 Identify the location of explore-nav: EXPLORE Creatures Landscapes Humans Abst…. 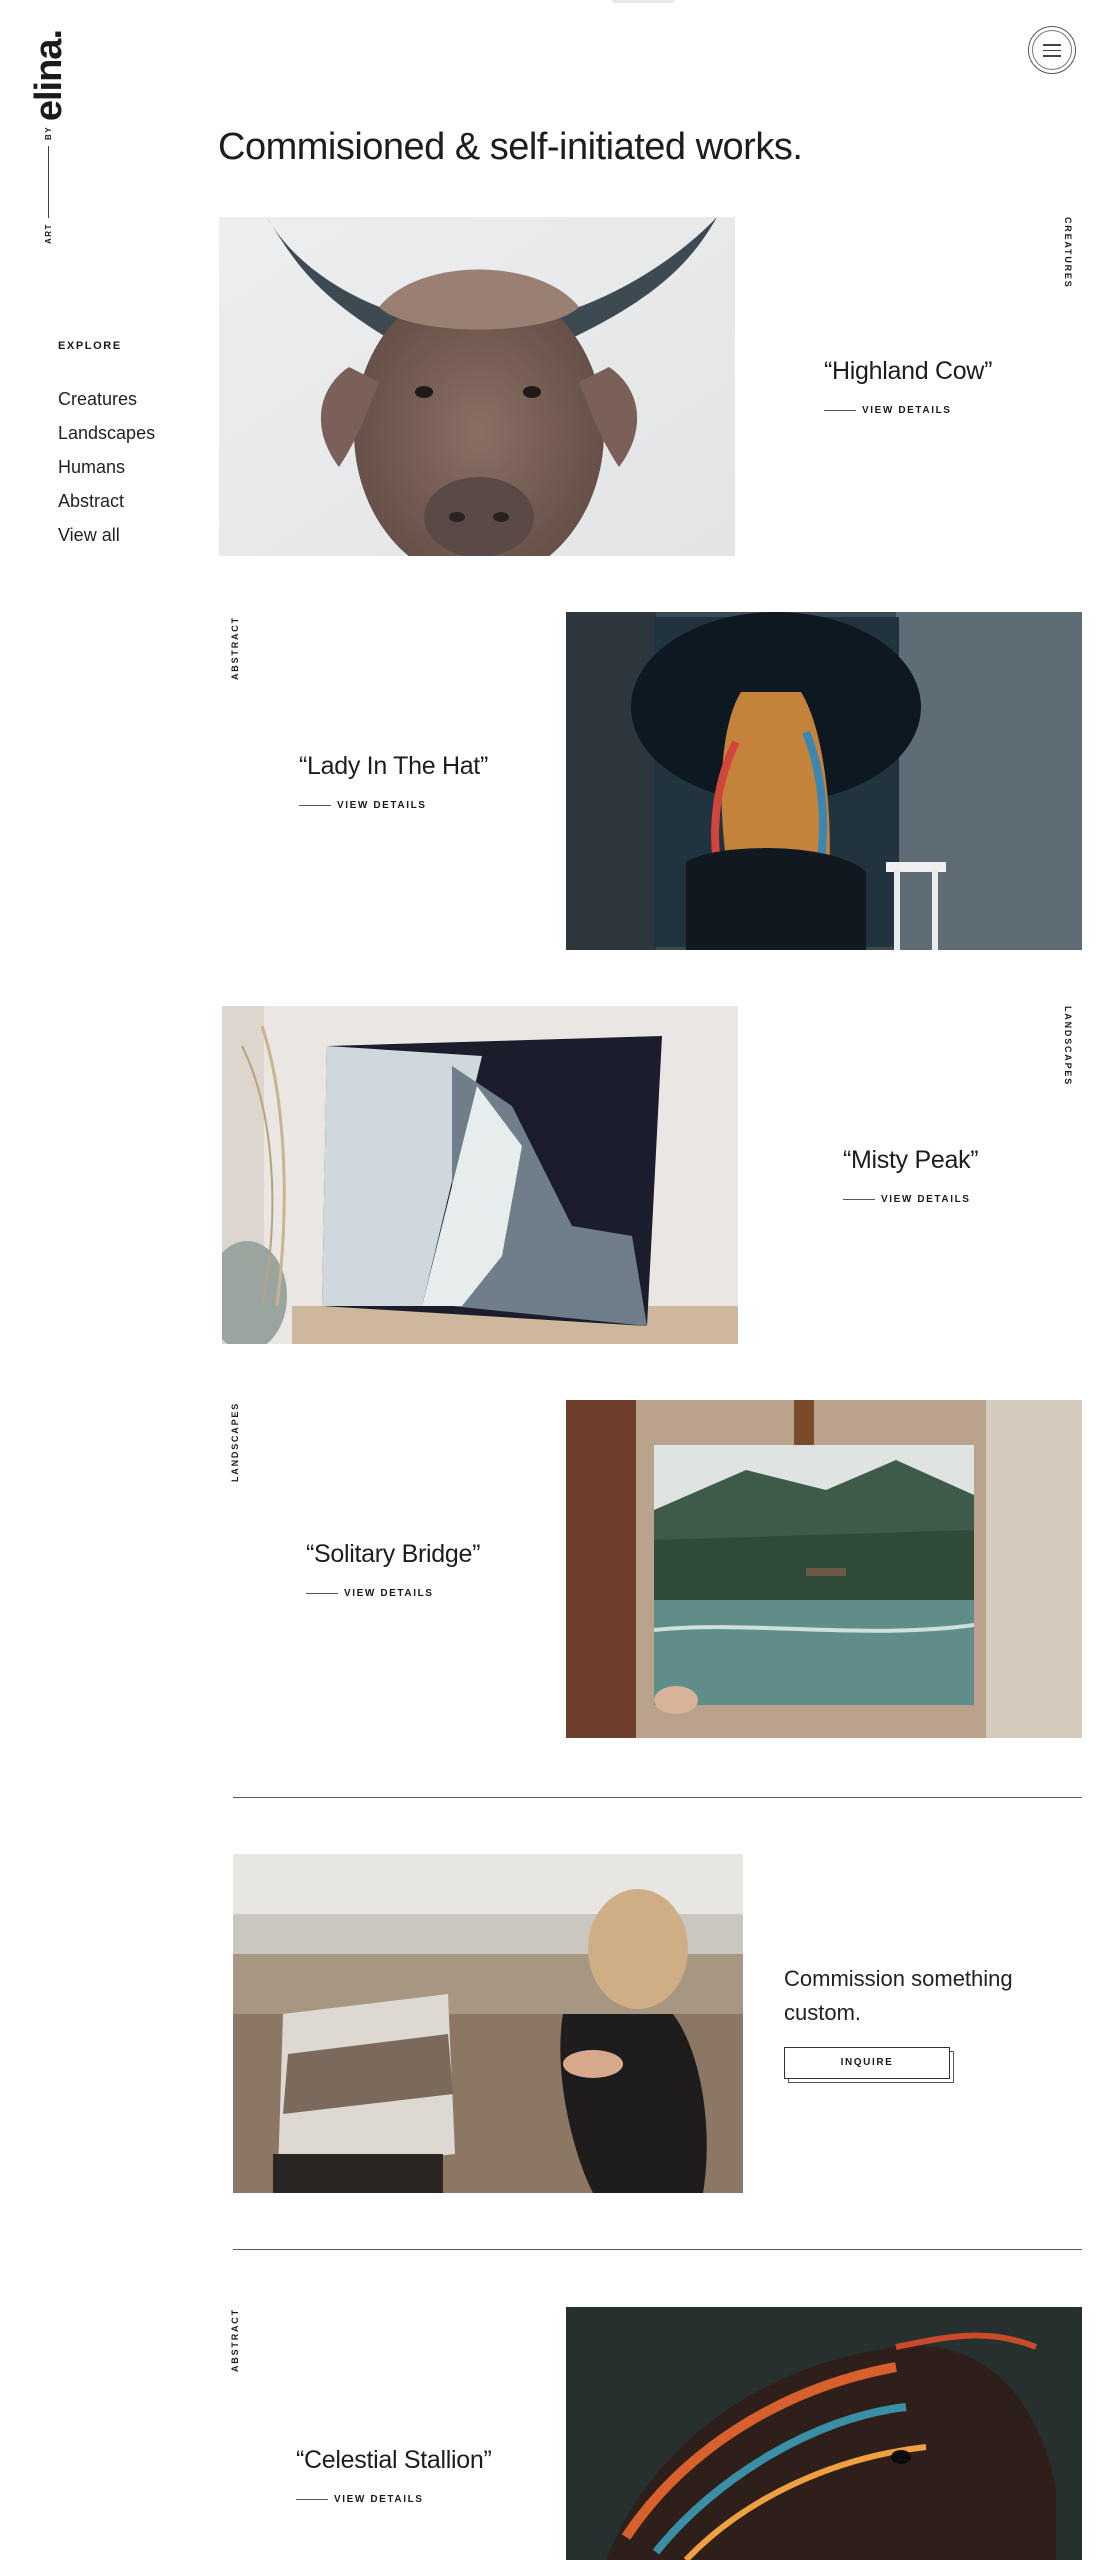
(106, 446).